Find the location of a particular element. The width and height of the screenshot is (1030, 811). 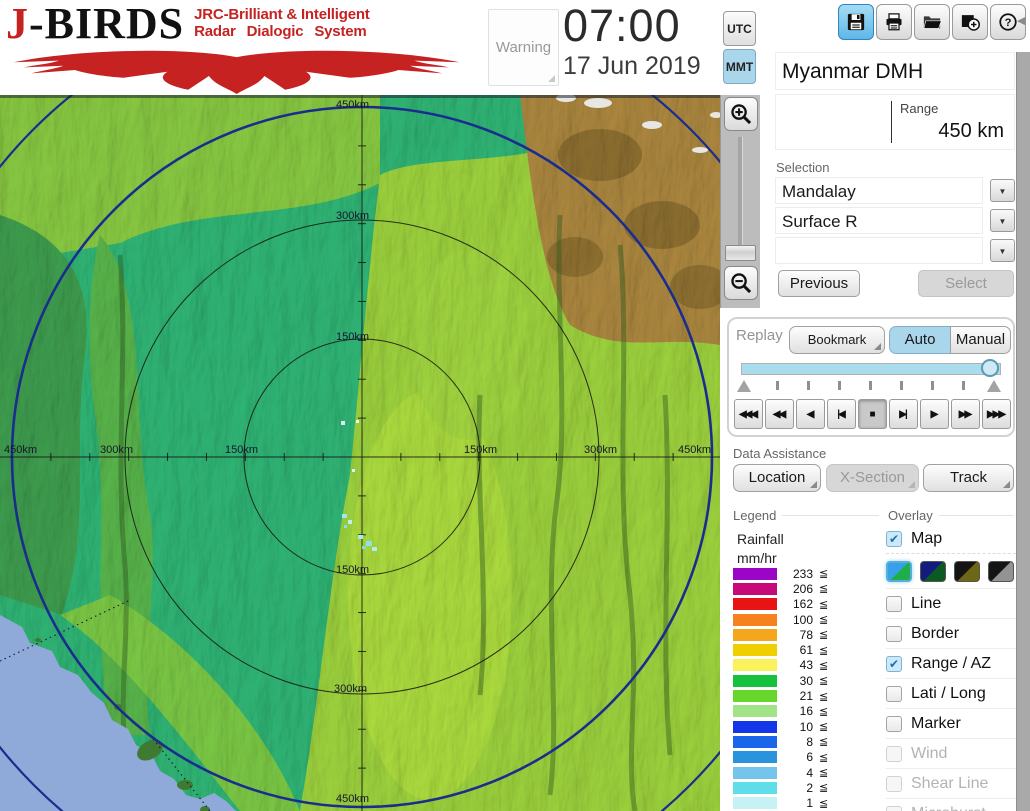

jump-start-button: ◀◀◀ is located at coordinates (748, 414).